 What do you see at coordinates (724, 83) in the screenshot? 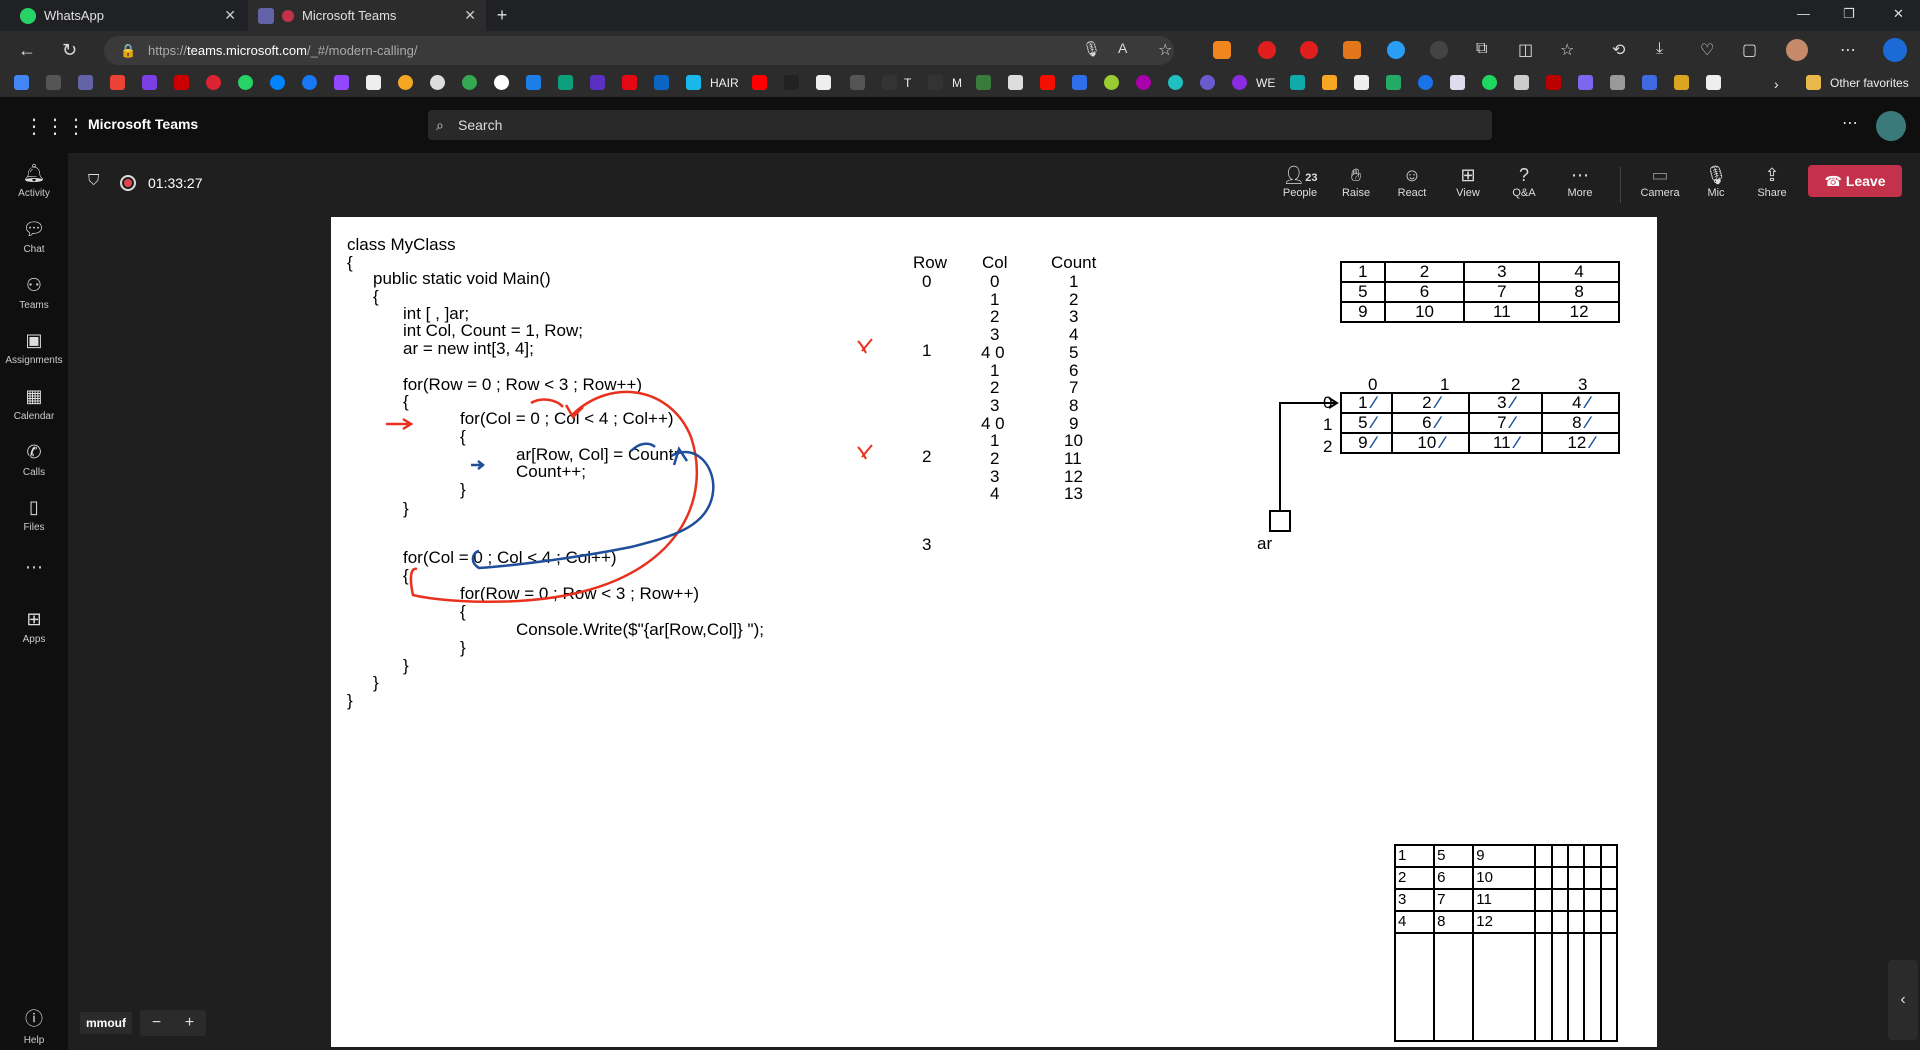
I see `favorite-hair: HAIR` at bounding box center [724, 83].